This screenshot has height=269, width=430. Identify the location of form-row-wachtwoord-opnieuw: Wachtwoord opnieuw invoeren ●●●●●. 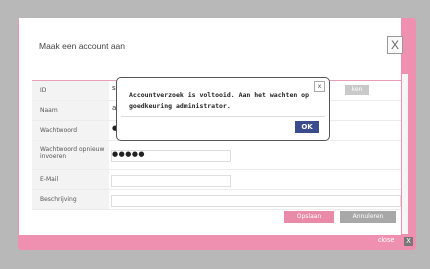
(216, 155).